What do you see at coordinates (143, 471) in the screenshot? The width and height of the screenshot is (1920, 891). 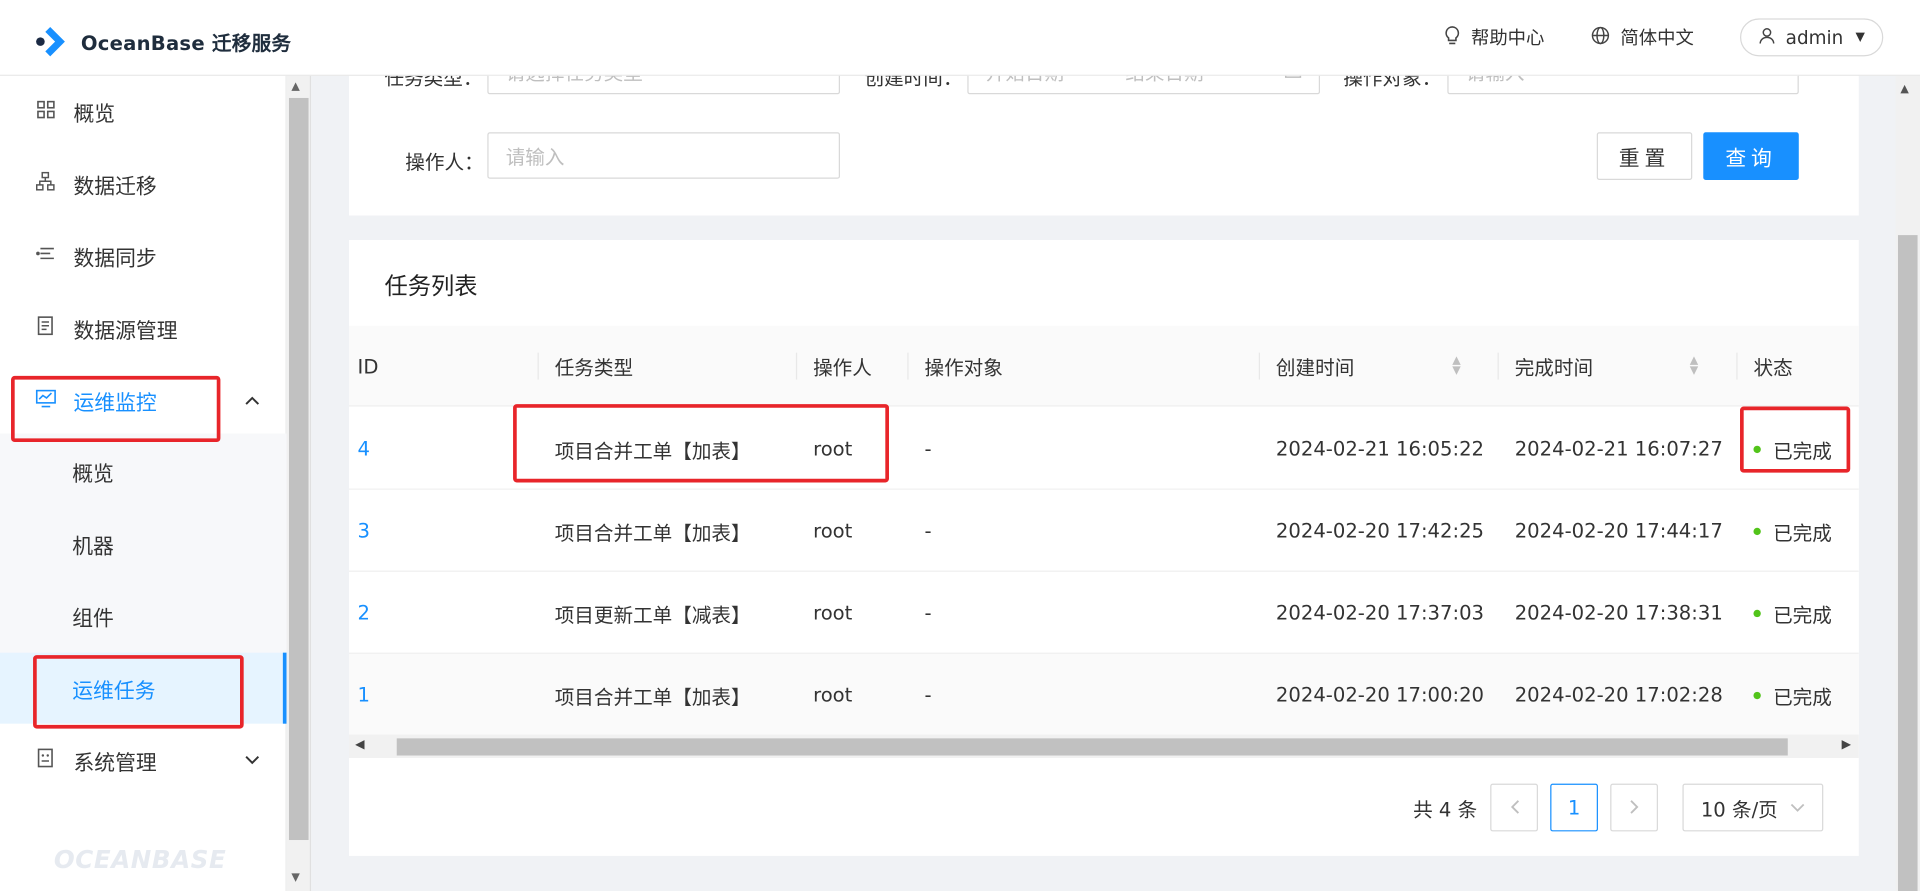 I see `sidebar-subitem-overview: 概览` at bounding box center [143, 471].